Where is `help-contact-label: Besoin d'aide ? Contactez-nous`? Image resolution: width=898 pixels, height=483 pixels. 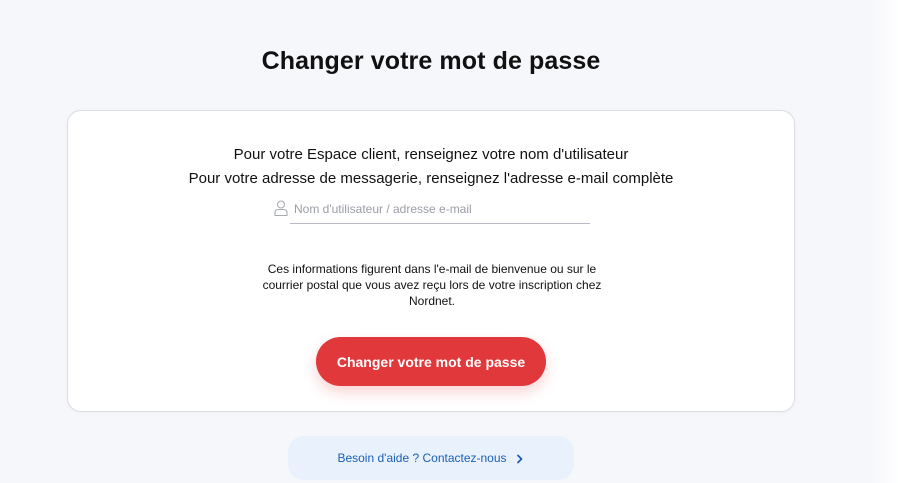
help-contact-label: Besoin d'aide ? Contactez-nous is located at coordinates (422, 458).